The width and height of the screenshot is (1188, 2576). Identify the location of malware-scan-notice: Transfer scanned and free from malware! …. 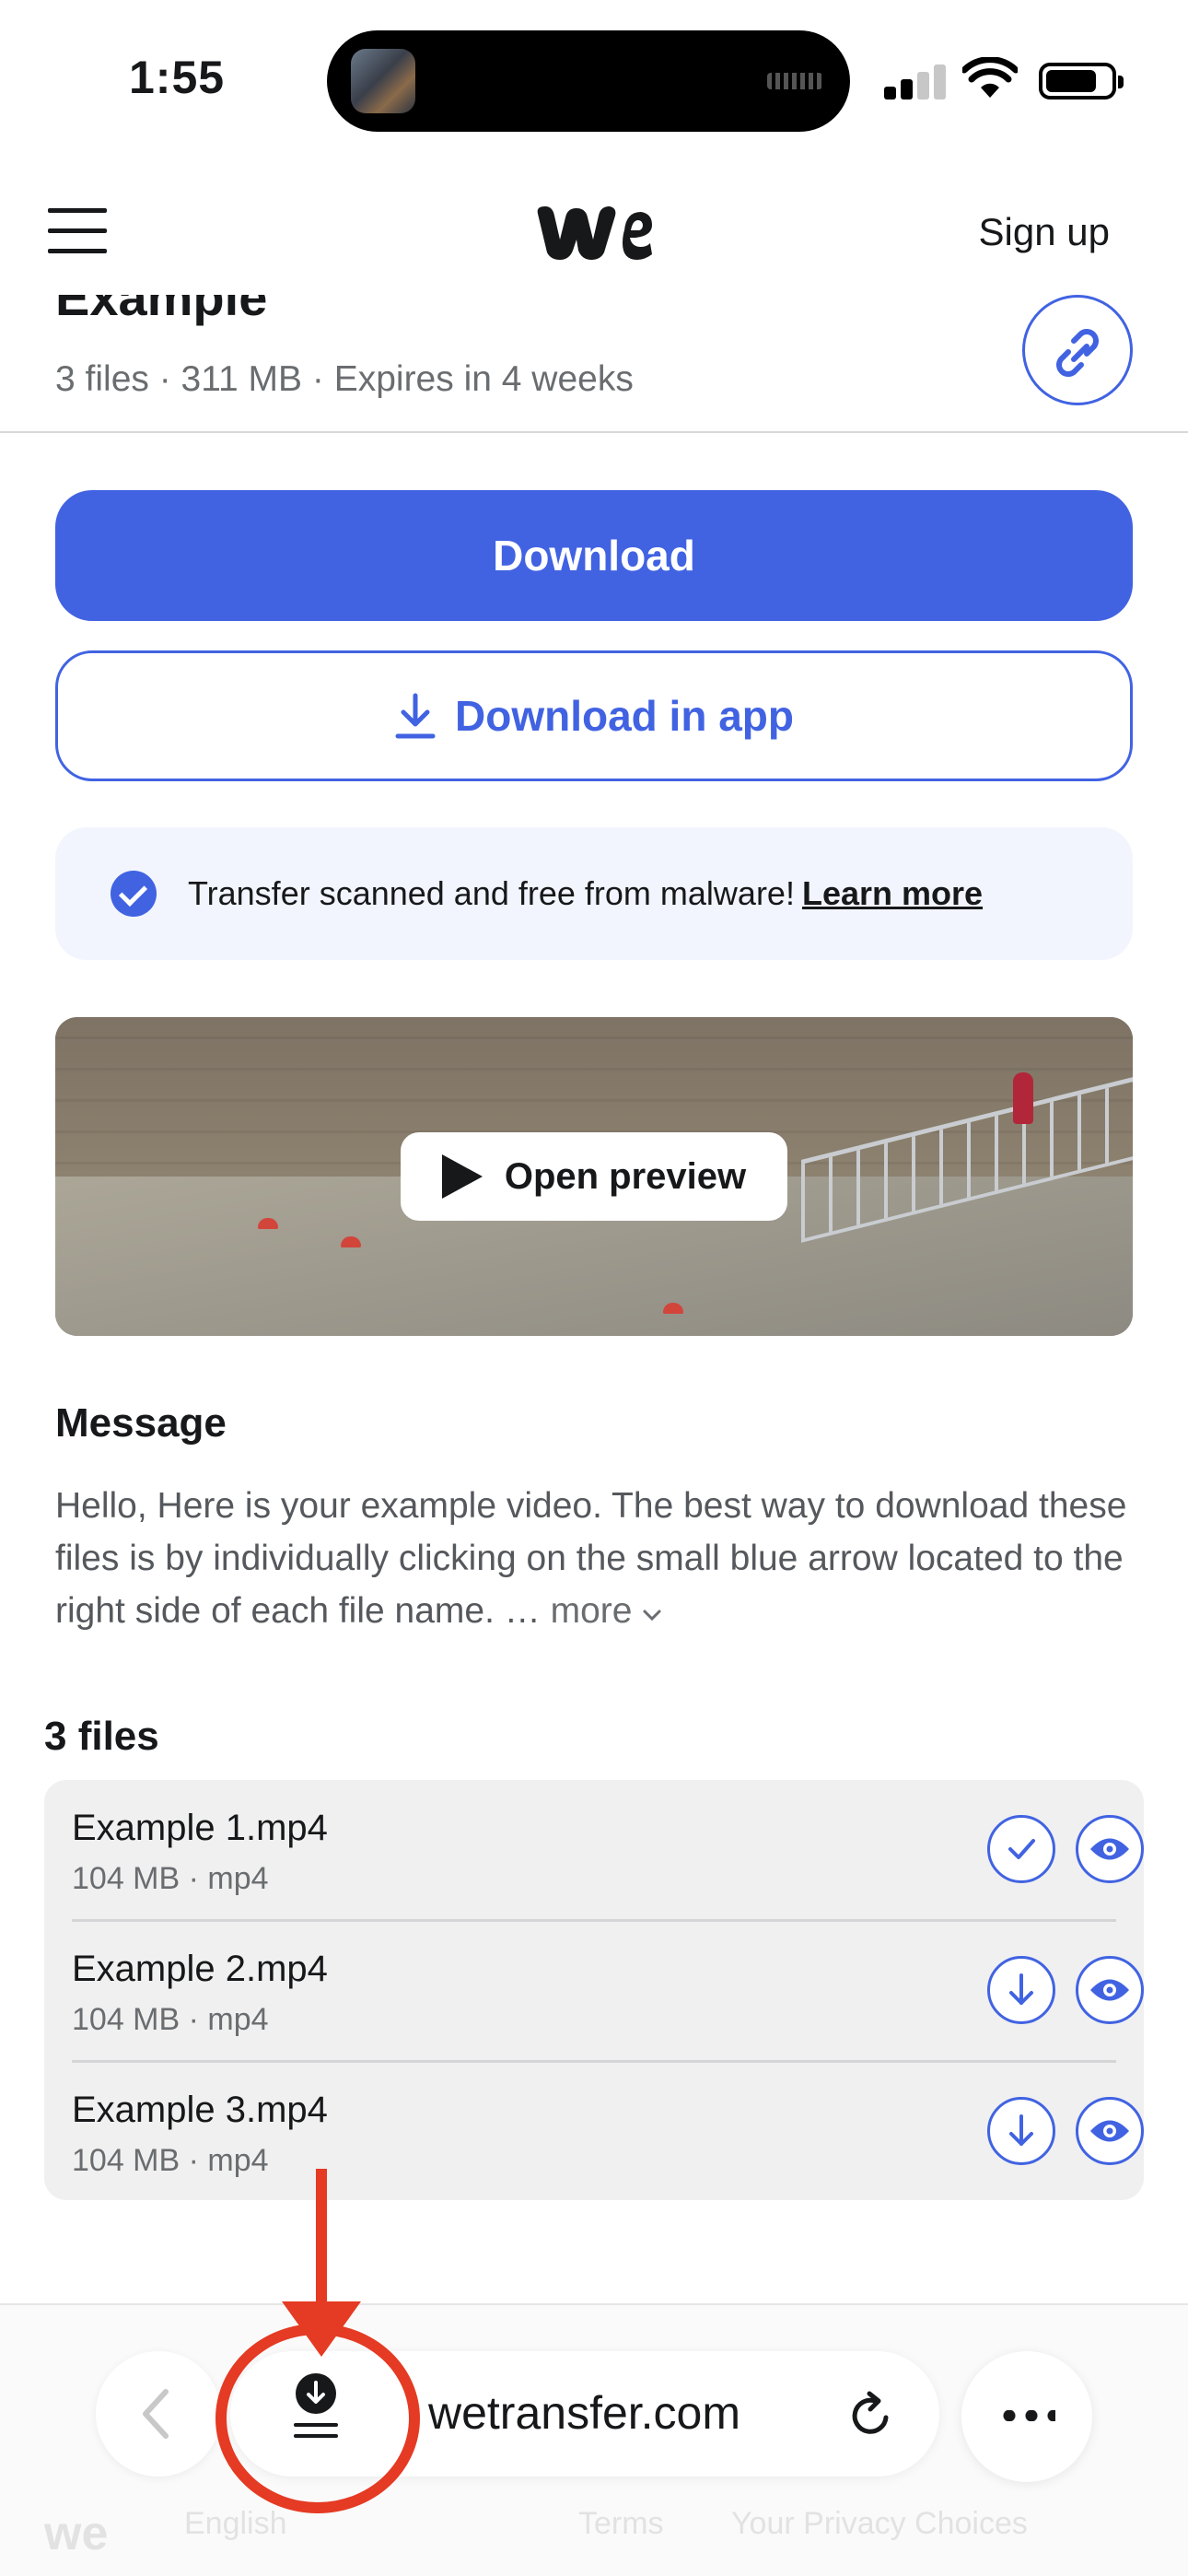
(594, 893).